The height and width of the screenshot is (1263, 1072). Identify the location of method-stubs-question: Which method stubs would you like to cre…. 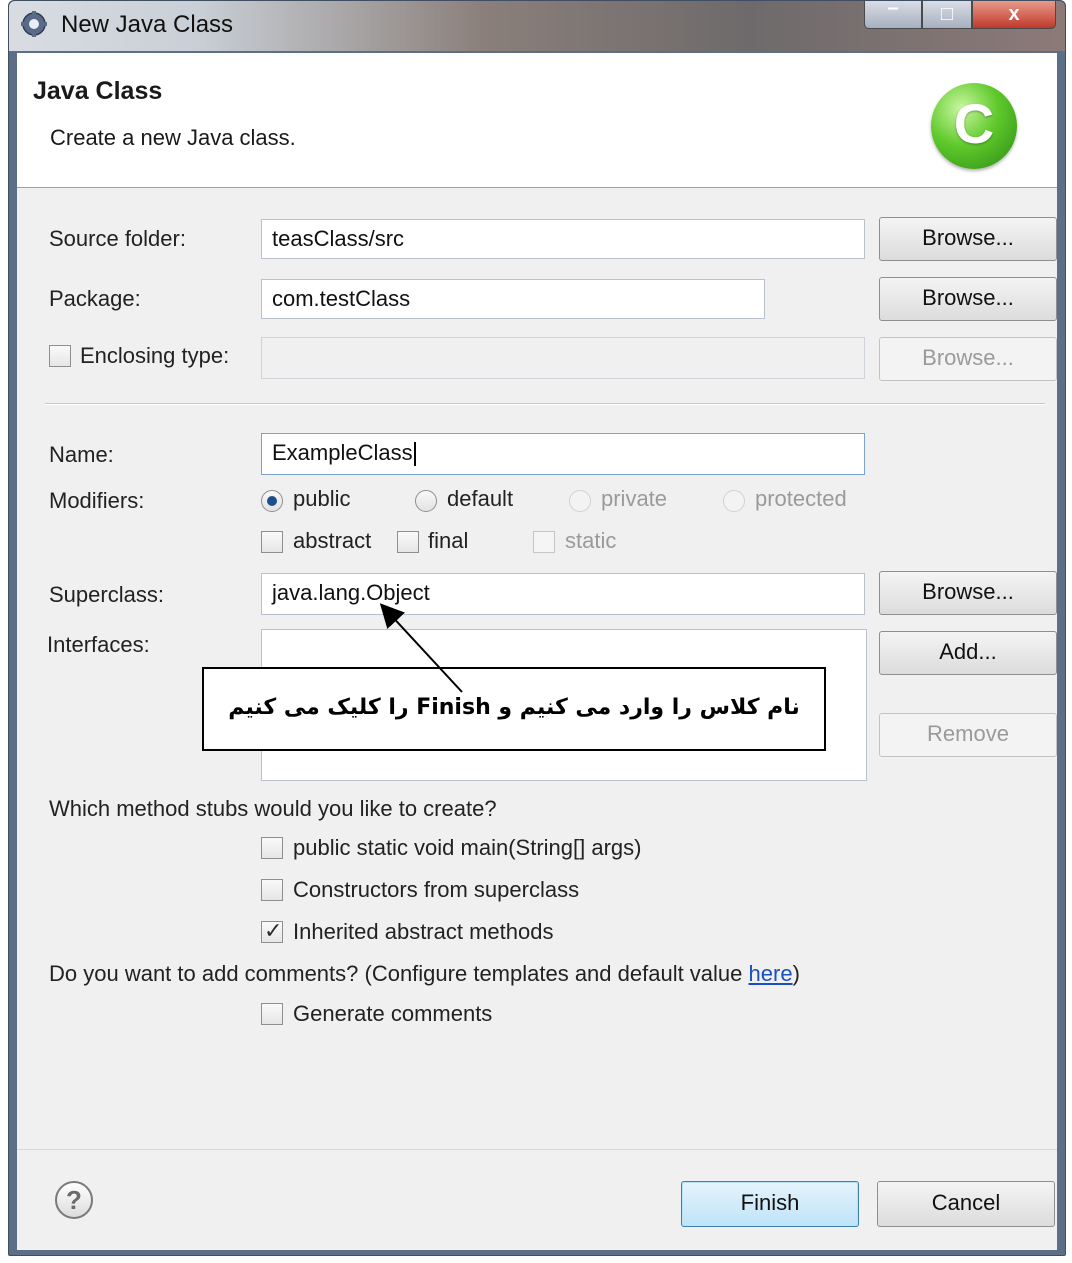
(273, 808).